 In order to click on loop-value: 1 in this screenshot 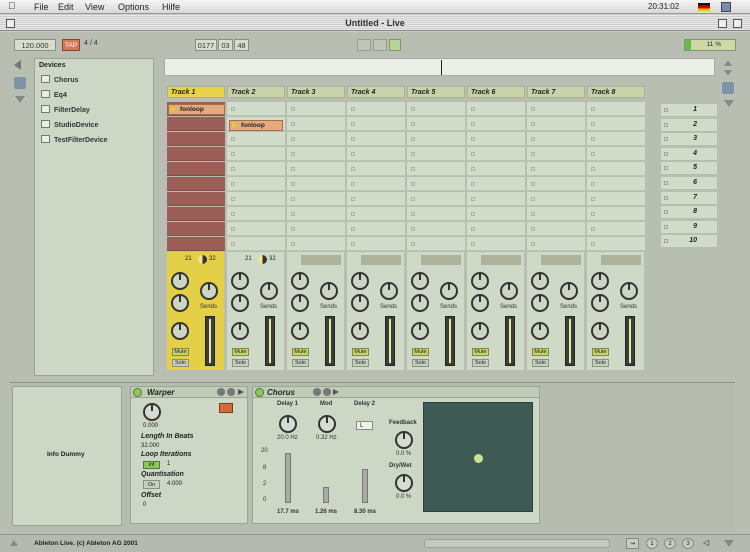, I will do `click(168, 464)`.